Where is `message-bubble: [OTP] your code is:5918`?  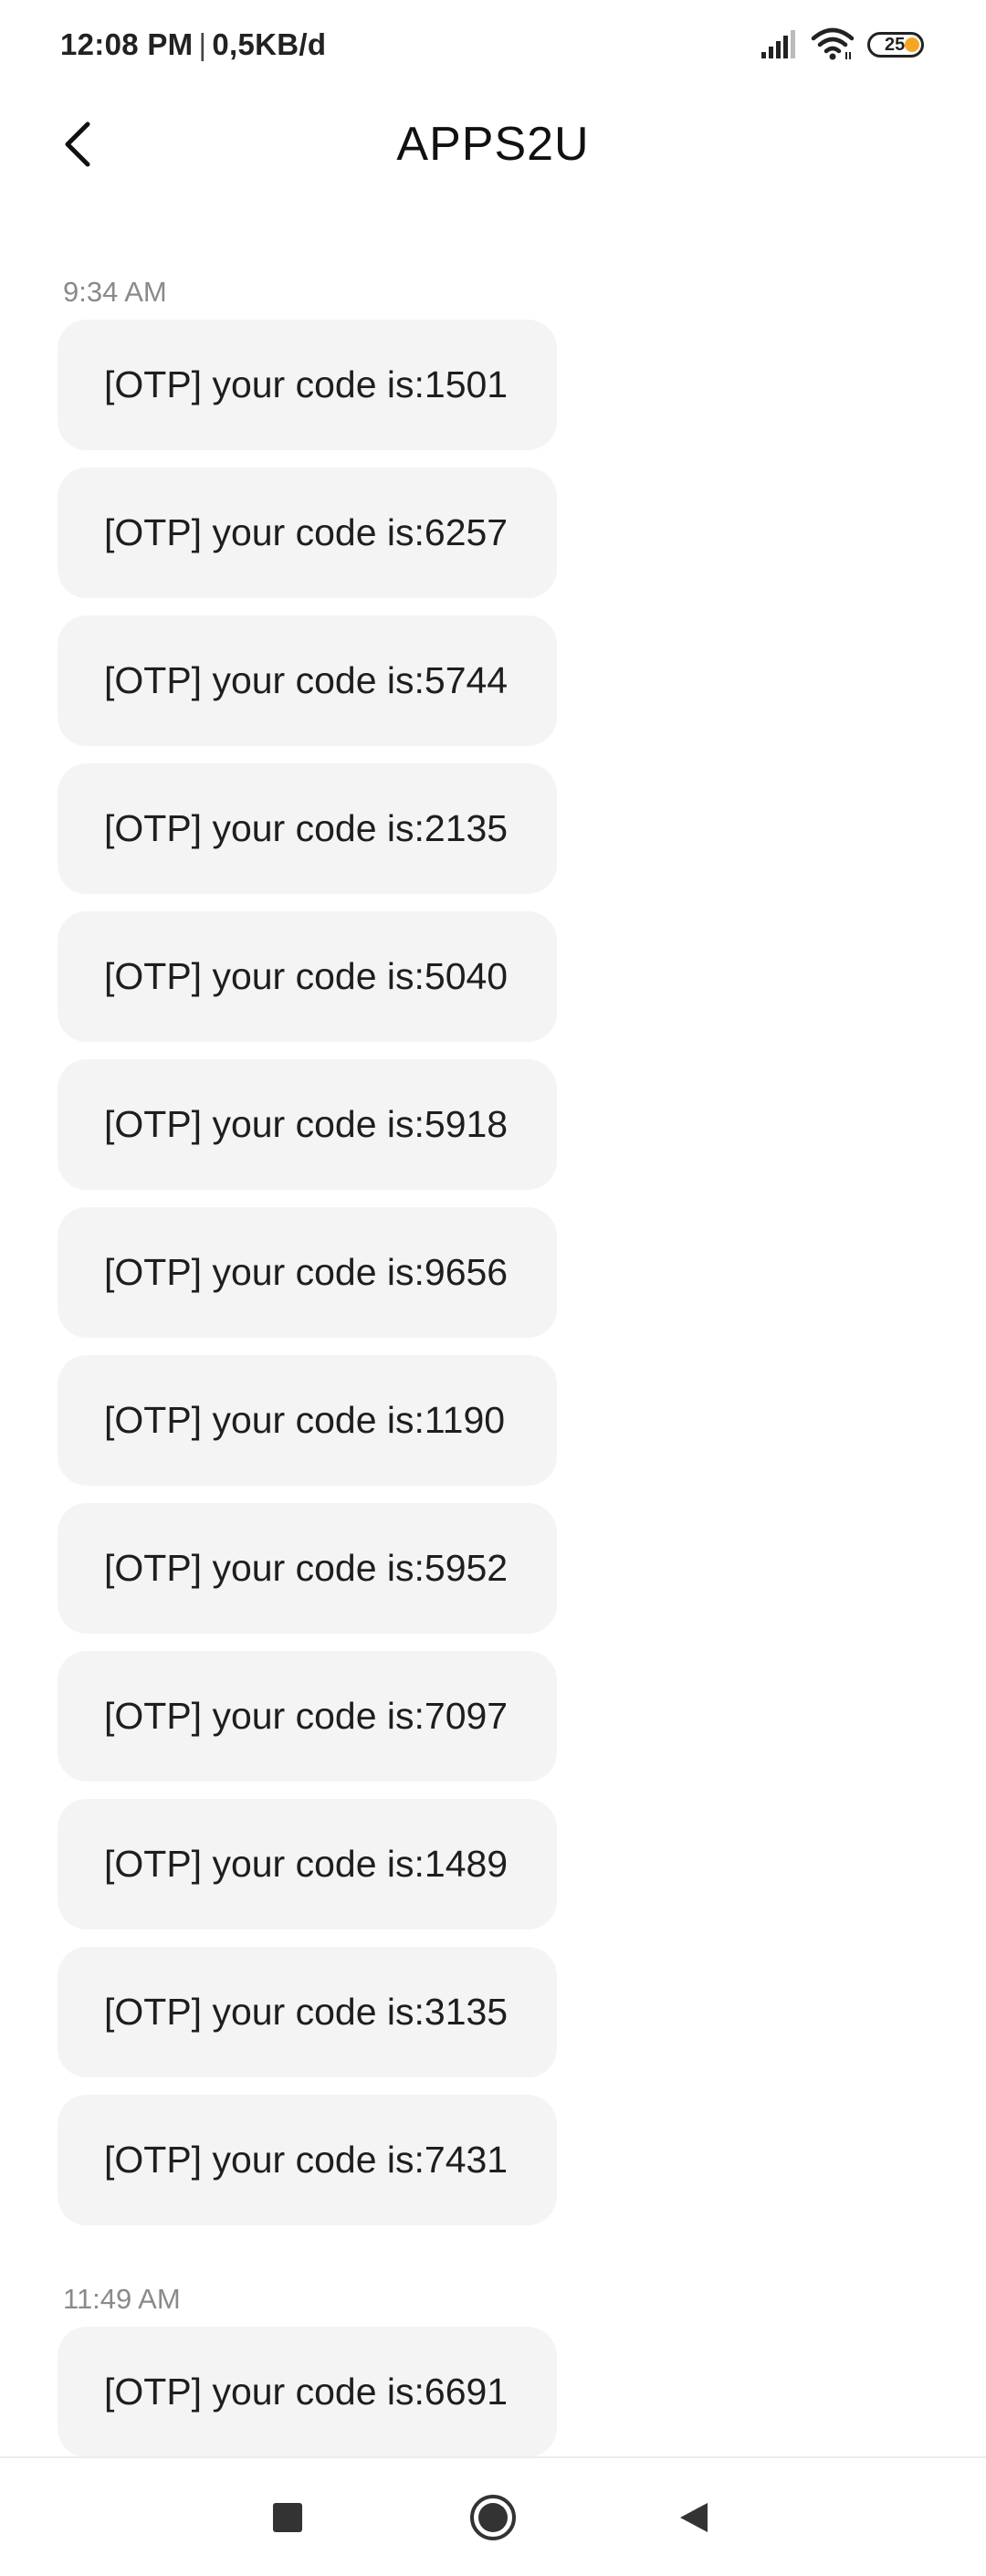
message-bubble: [OTP] your code is:5918 is located at coordinates (307, 1124).